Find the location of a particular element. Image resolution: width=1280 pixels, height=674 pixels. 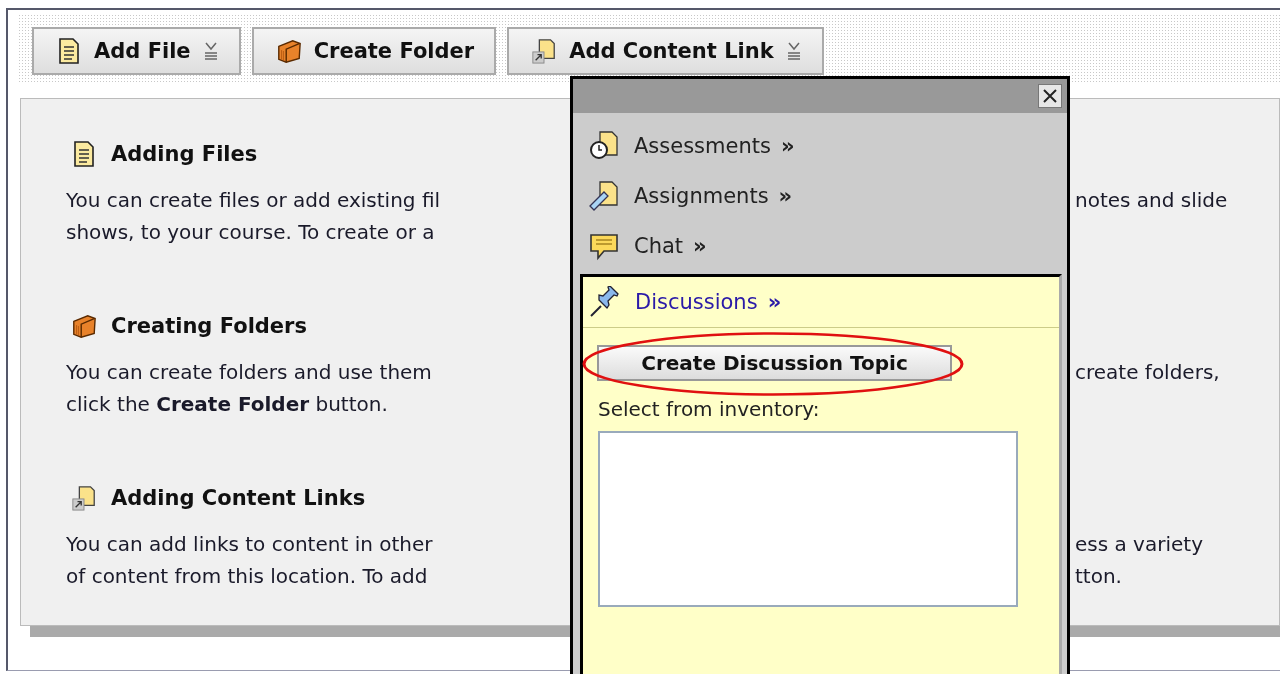

stopwatch-document-icon is located at coordinates (604, 146).